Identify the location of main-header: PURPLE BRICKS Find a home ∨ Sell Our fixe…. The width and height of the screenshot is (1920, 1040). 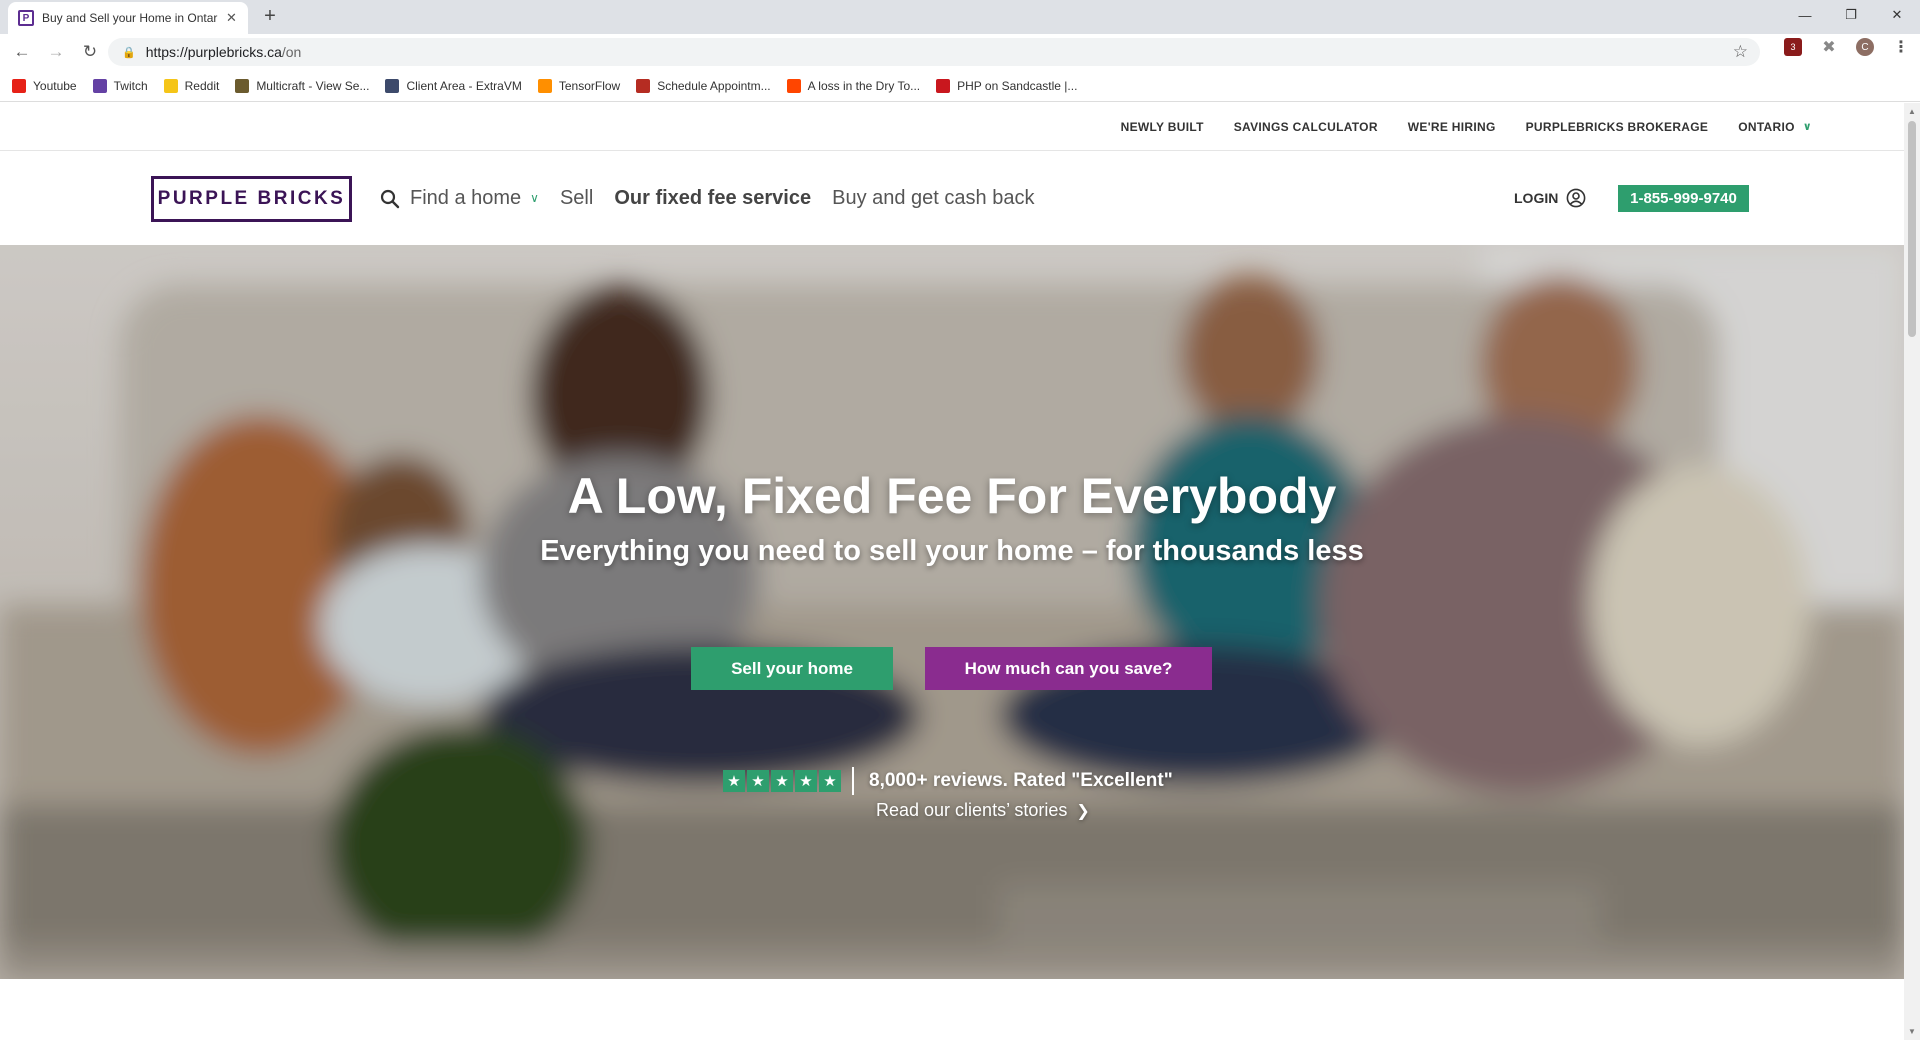
(952, 198).